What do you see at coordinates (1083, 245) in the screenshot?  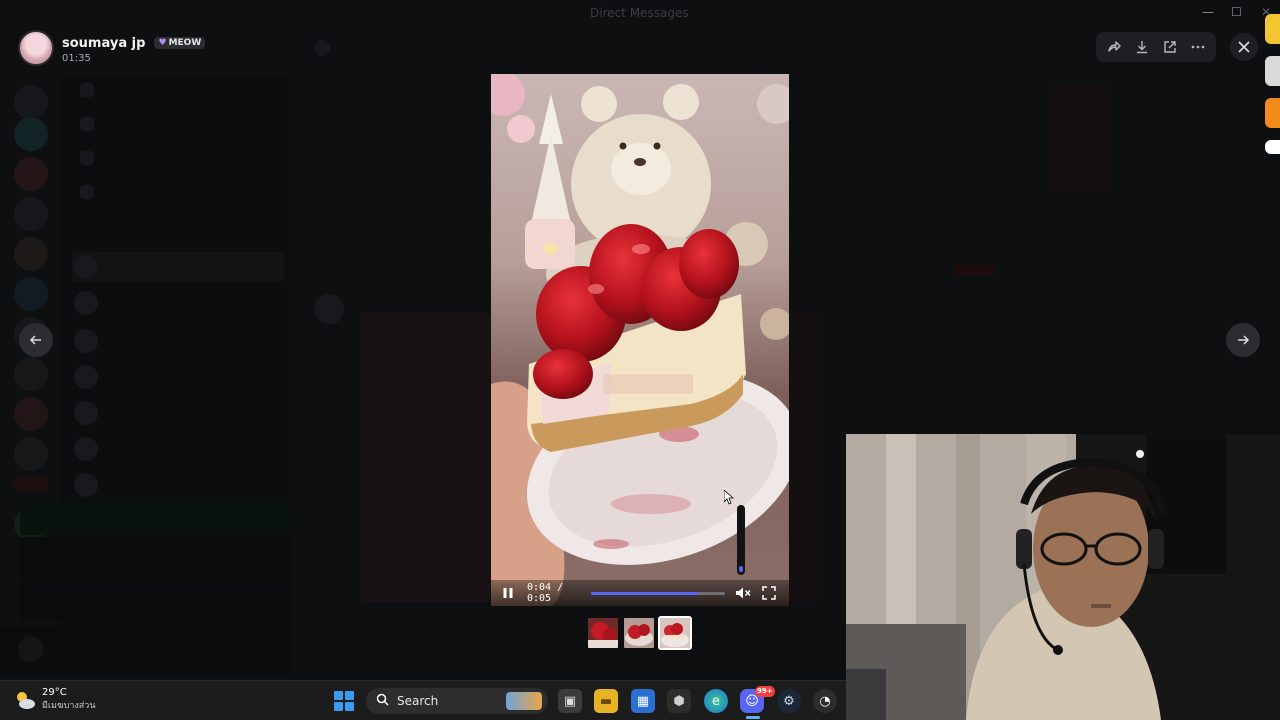 I see `dim-profile-panel` at bounding box center [1083, 245].